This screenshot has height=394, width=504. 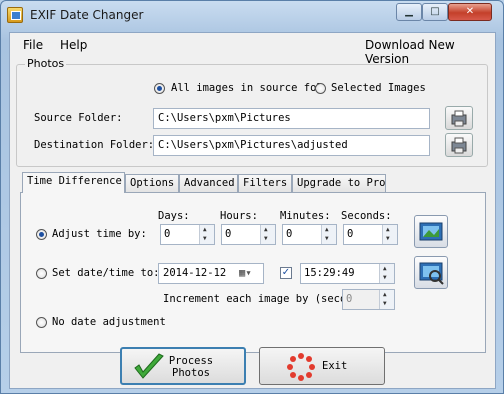 I want to click on set-date-label: Set date/time to:, so click(x=106, y=273).